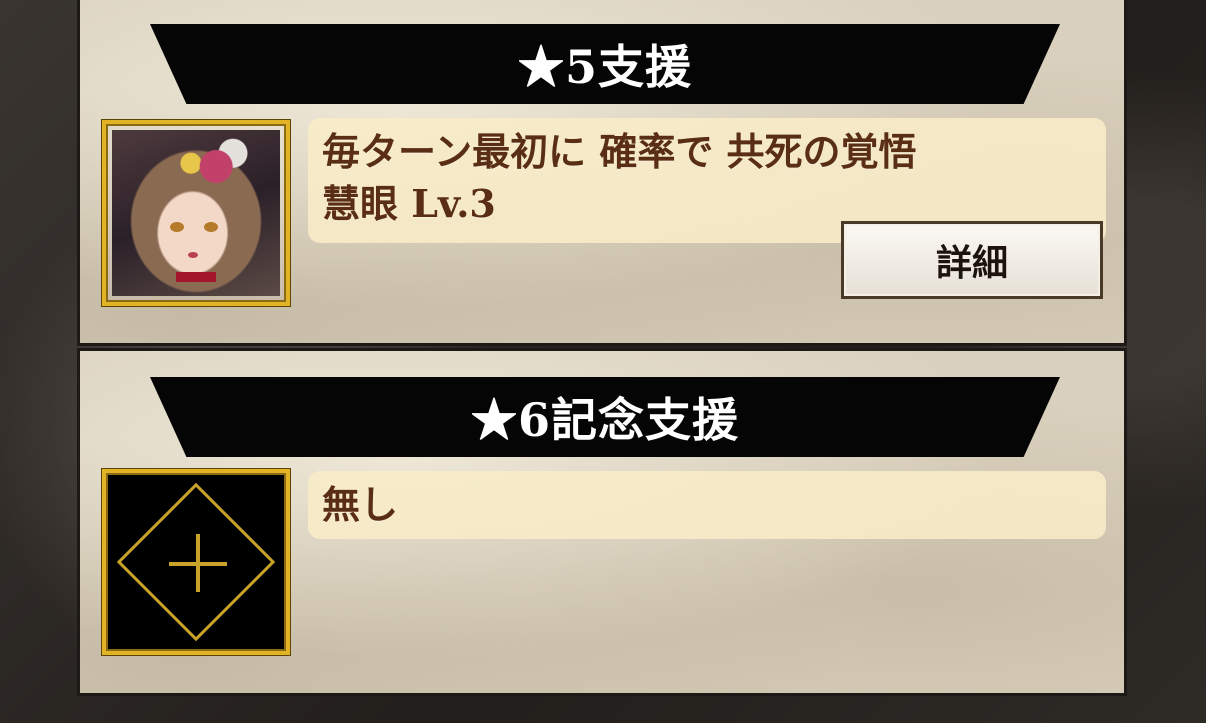  I want to click on star6-support-title: ★6記念支援, so click(604, 420).